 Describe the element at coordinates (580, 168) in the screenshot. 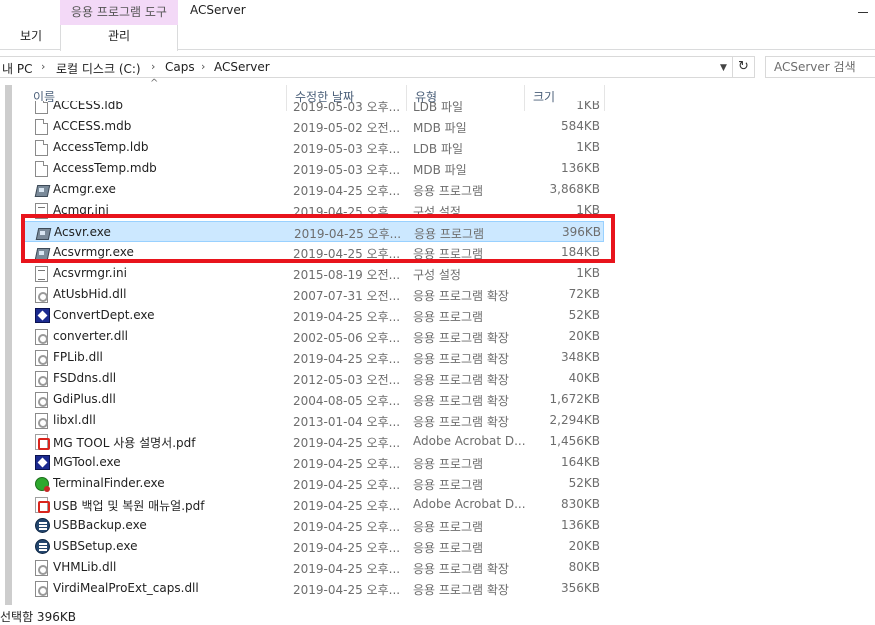

I see `file-size: 136KB` at that location.